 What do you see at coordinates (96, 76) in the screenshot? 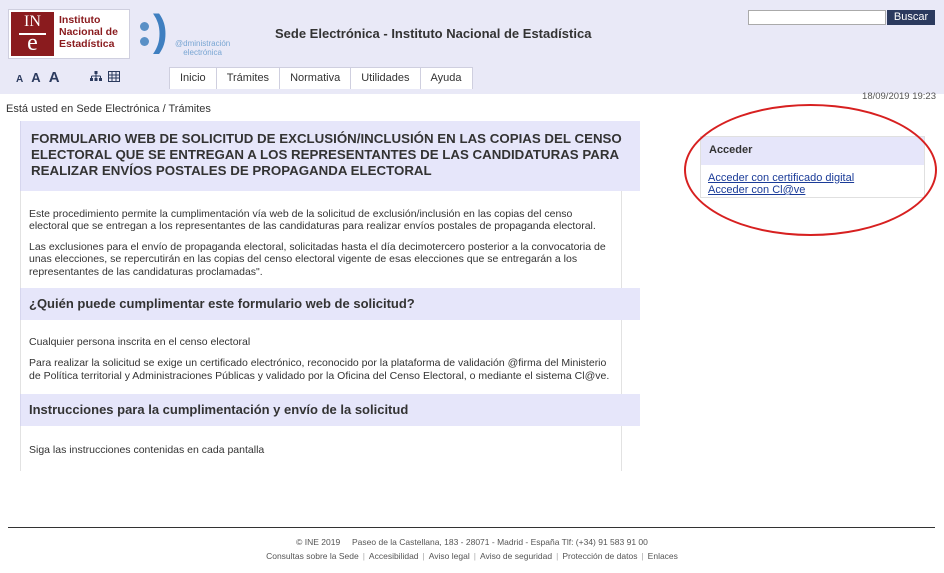
I see `sitemap-icon` at bounding box center [96, 76].